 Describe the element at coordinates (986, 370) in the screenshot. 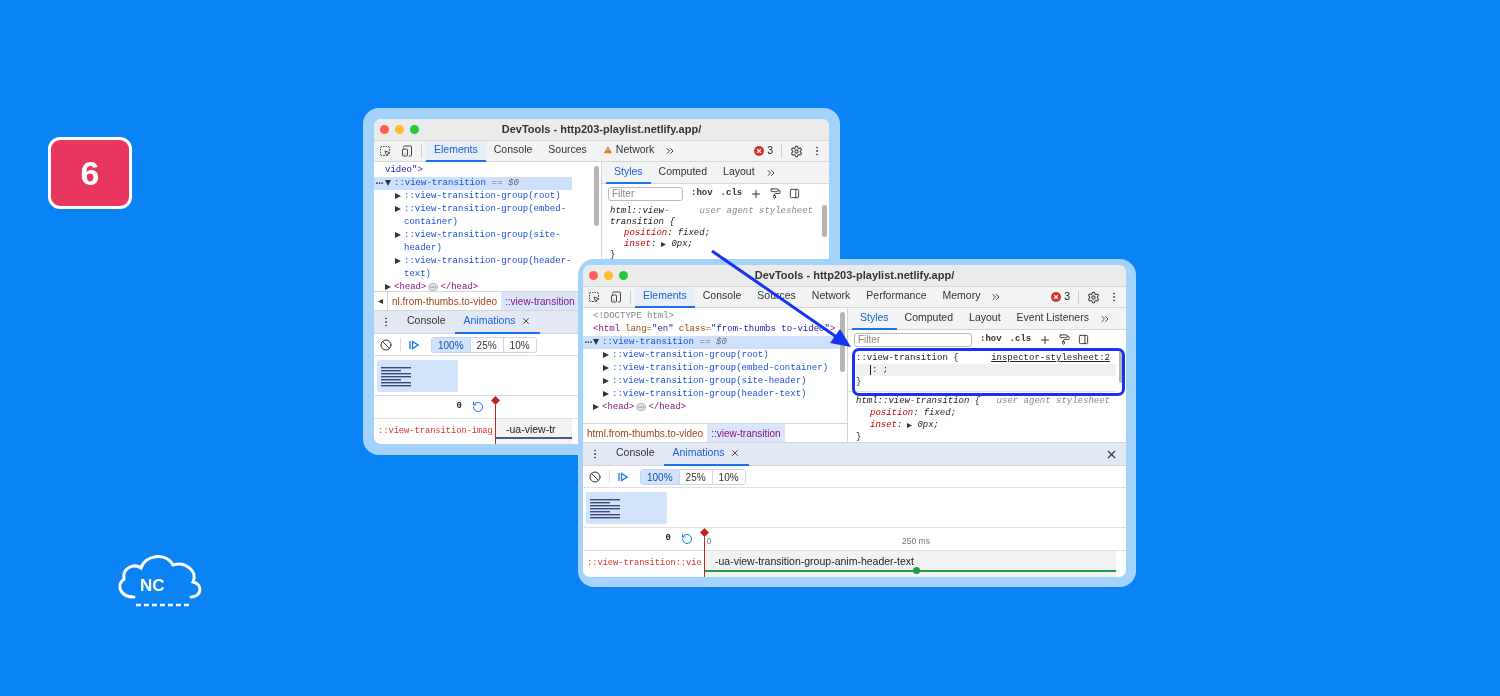

I see `property-editor: : ;` at that location.